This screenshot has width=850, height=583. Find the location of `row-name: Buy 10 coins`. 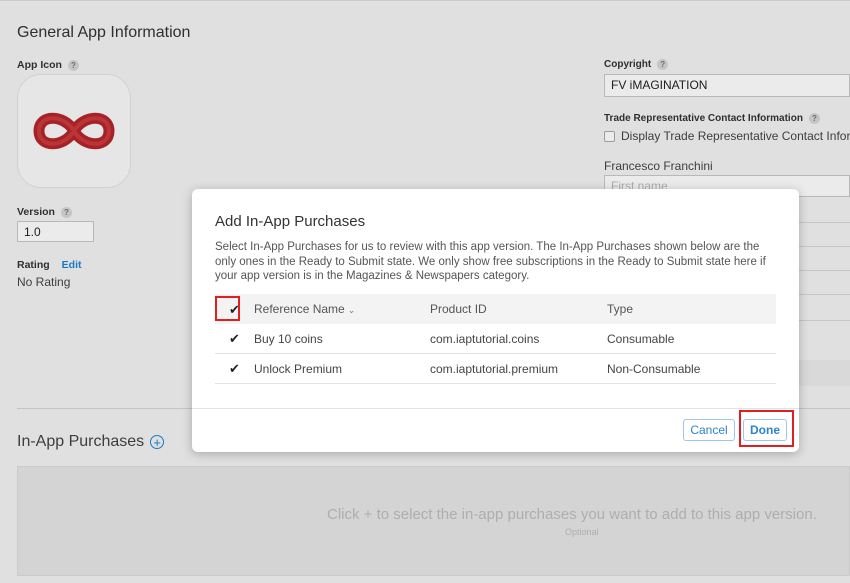

row-name: Buy 10 coins is located at coordinates (288, 338).